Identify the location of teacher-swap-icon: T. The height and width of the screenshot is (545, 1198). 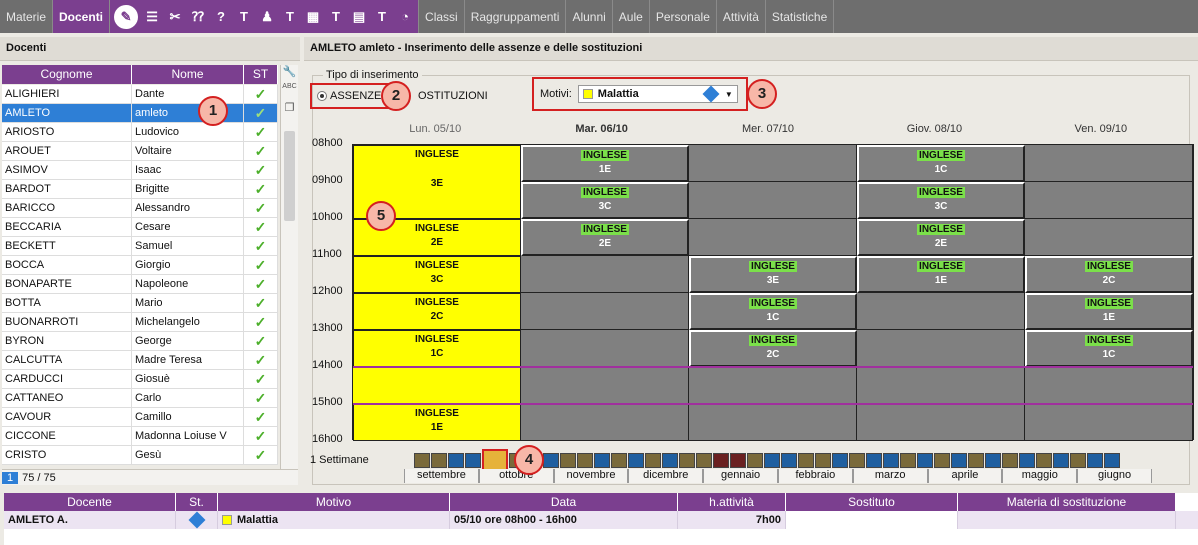
(382, 16).